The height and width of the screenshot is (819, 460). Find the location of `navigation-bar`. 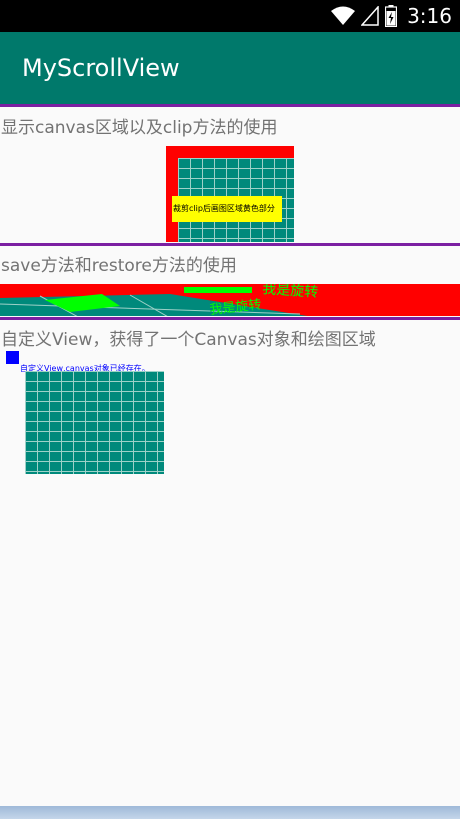

navigation-bar is located at coordinates (230, 812).